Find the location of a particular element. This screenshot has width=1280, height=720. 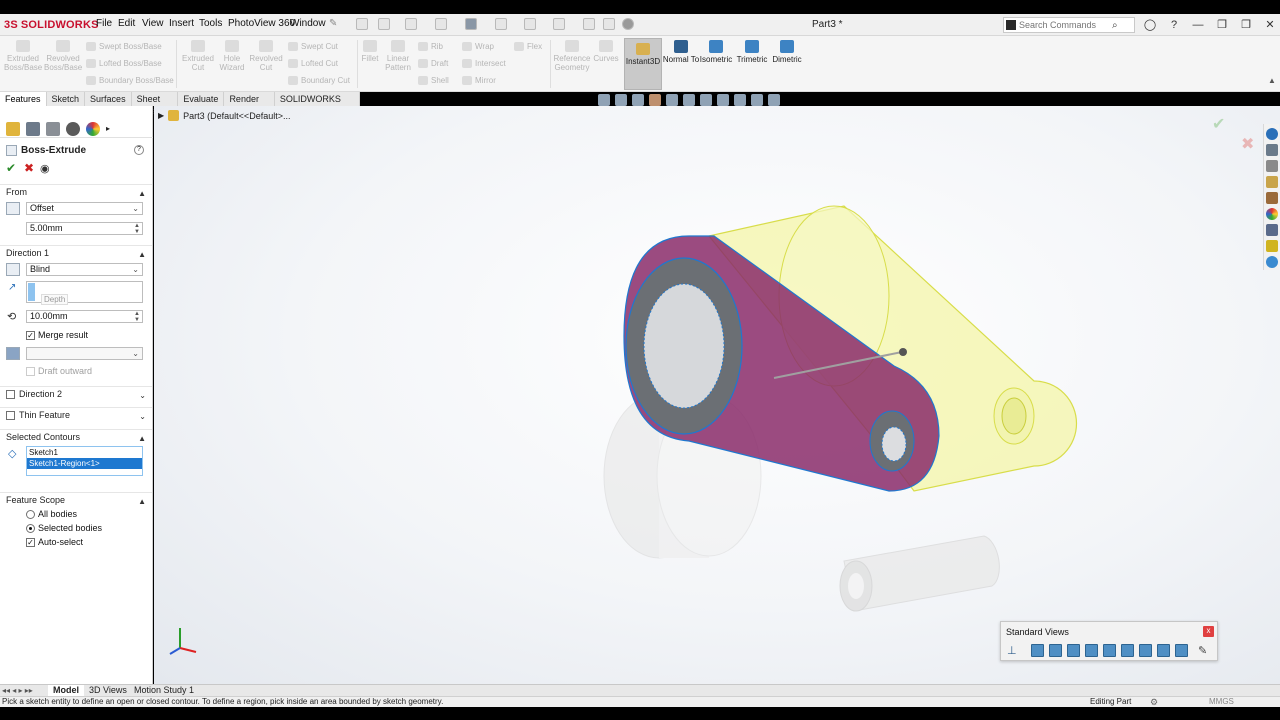

from-section-header: From ▲ is located at coordinates (76, 191).